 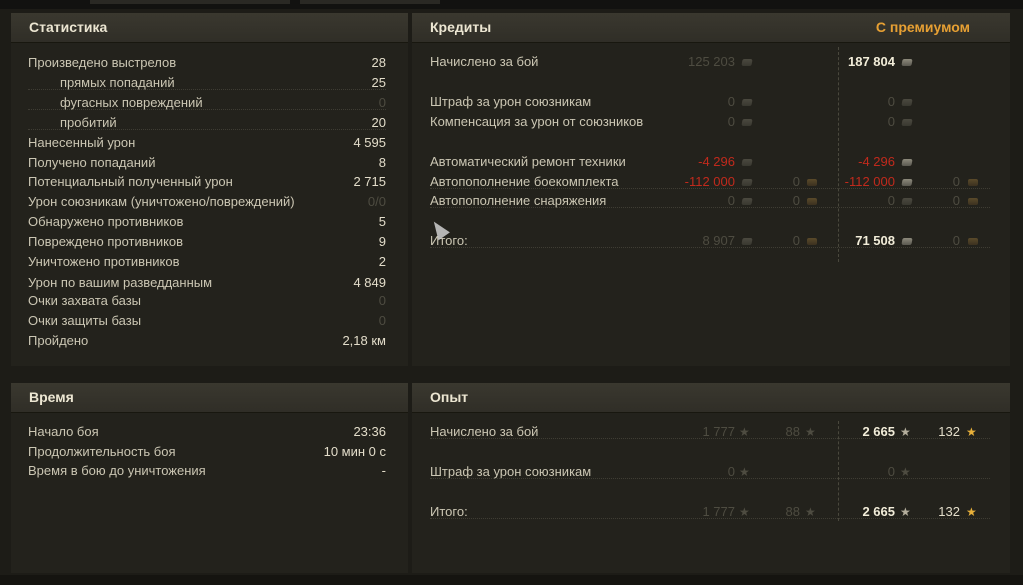 What do you see at coordinates (876, 161) in the screenshot?
I see `credits-premium-value: -4 296` at bounding box center [876, 161].